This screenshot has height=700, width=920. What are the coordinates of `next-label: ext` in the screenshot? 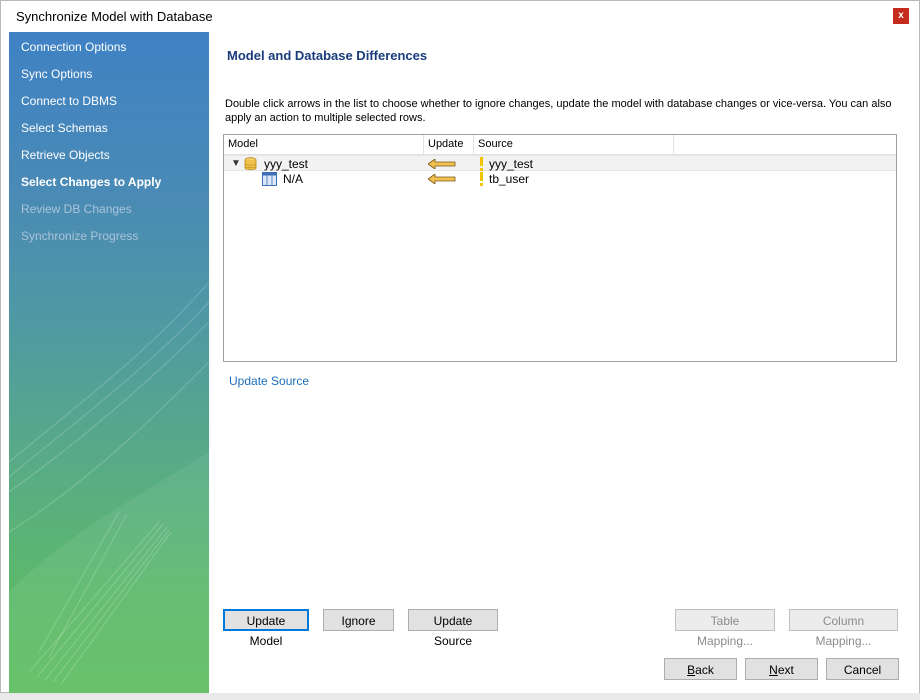 It's located at (785, 670).